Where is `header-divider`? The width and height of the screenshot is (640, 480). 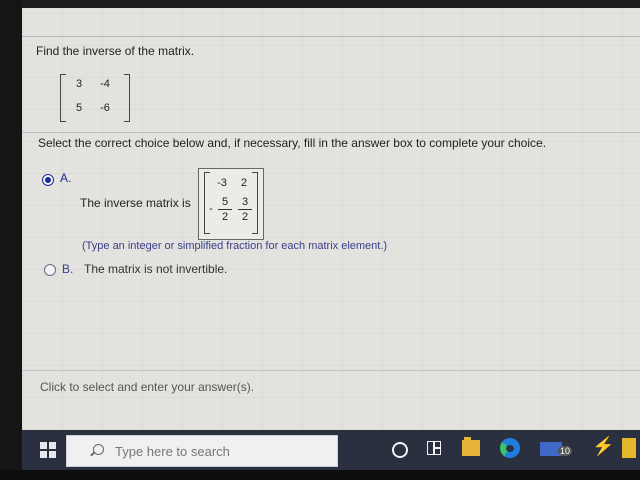 header-divider is located at coordinates (331, 36).